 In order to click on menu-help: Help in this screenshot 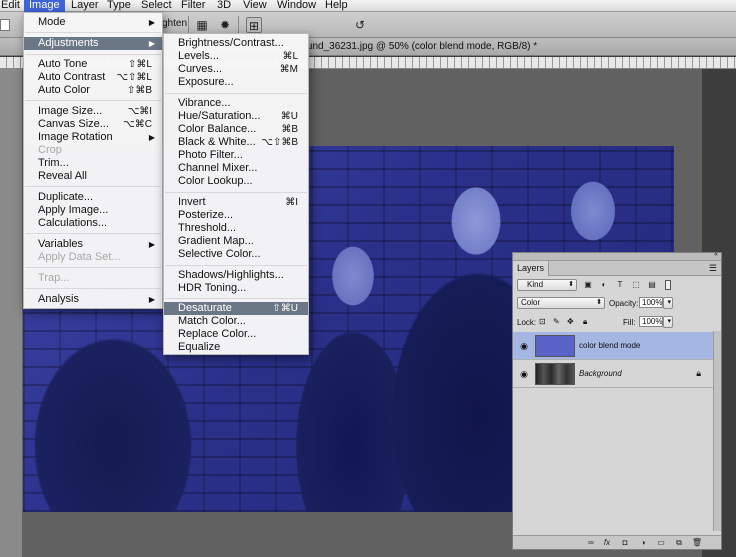, I will do `click(336, 6)`.